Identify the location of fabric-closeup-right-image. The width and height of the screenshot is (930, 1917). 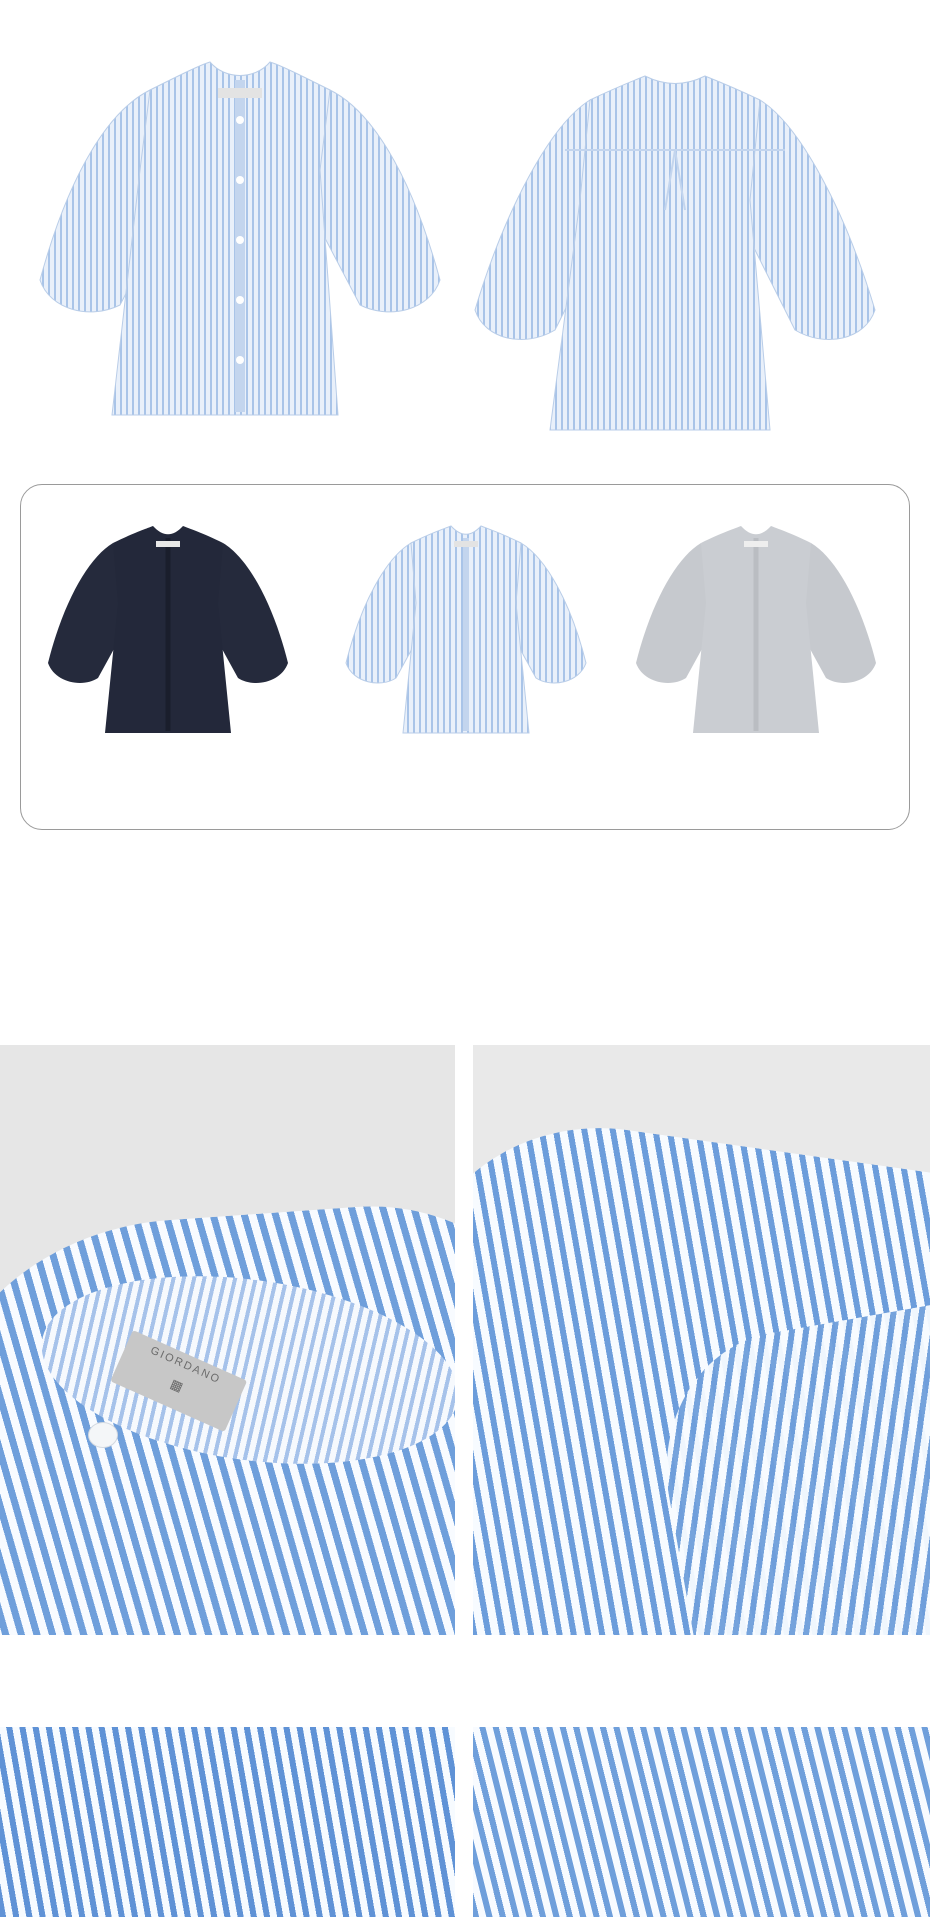
(701, 1822).